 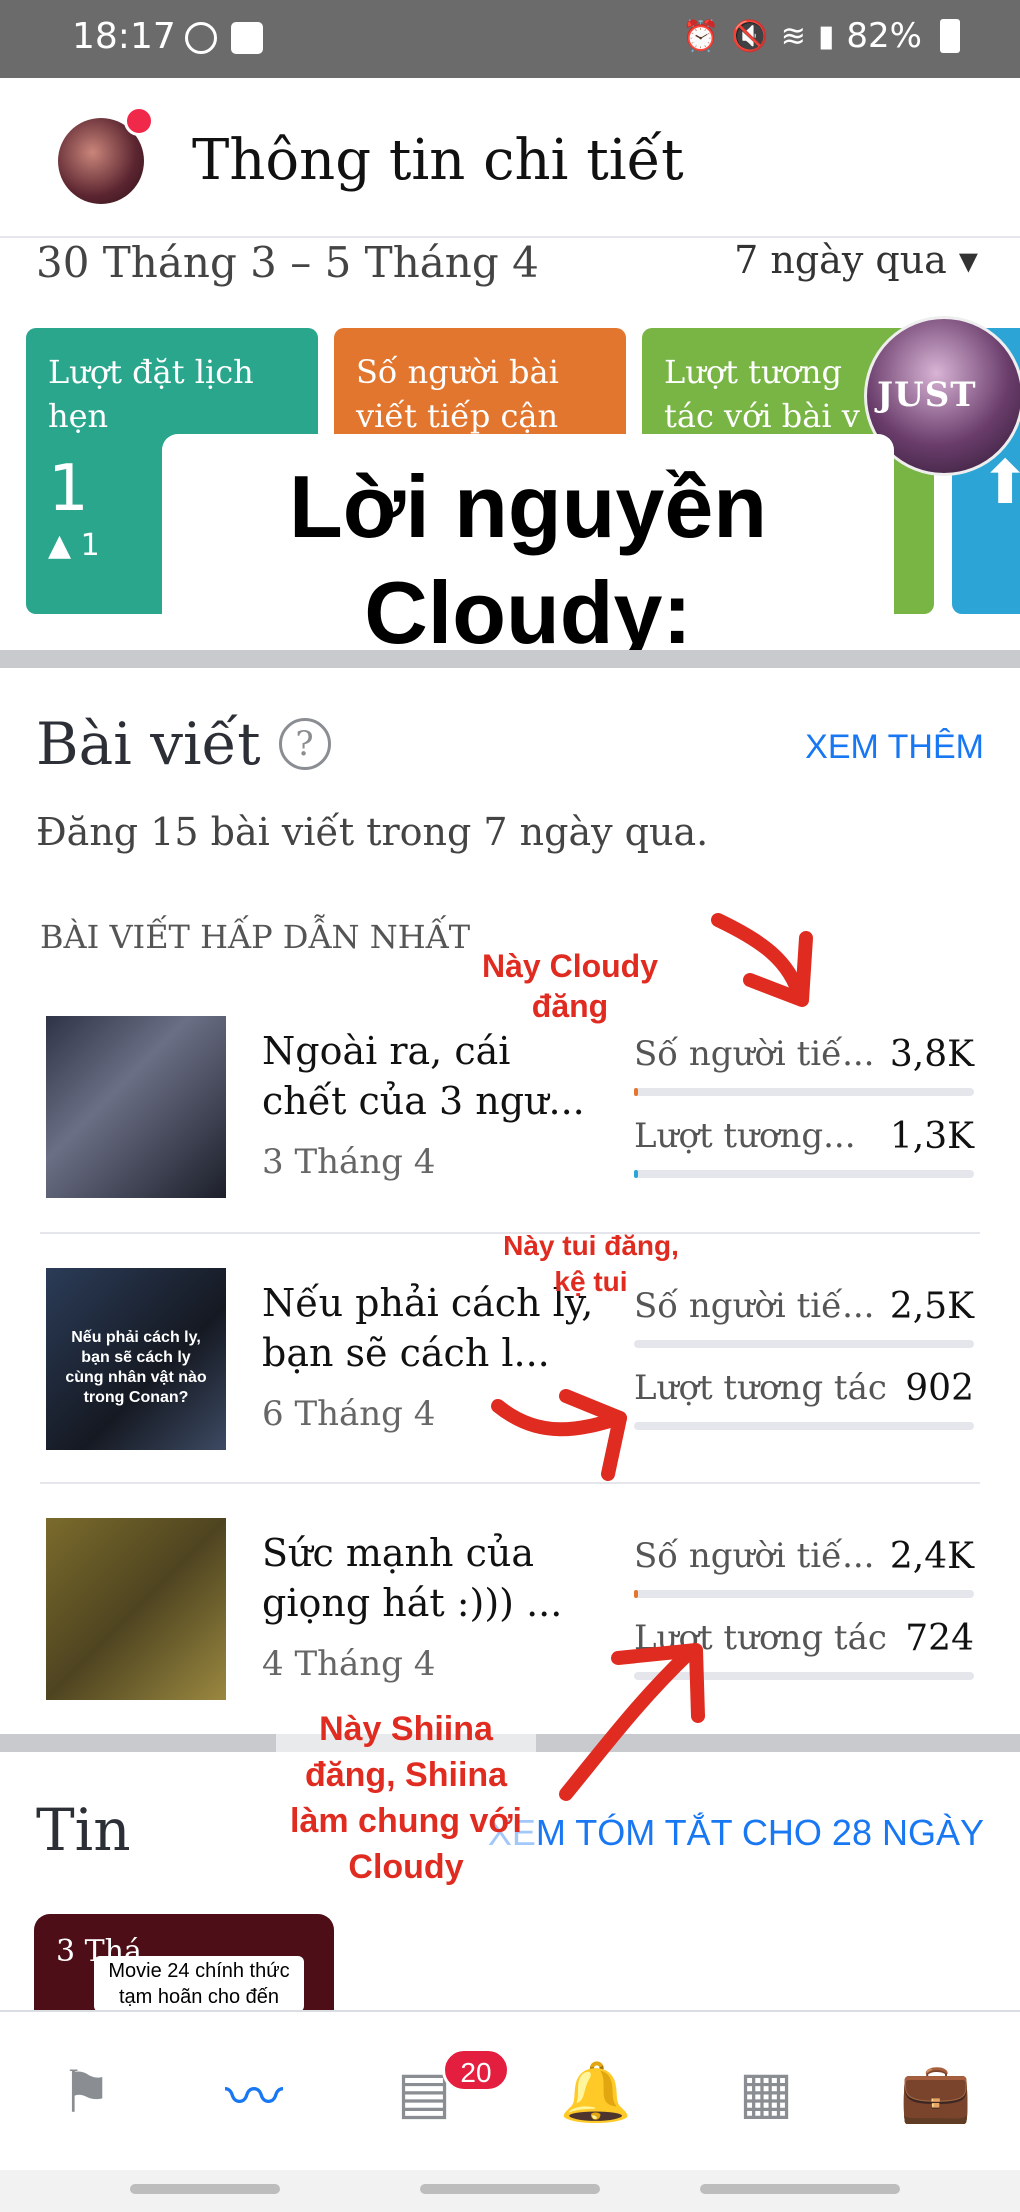 What do you see at coordinates (124, 36) in the screenshot?
I see `status-time: 18:17` at bounding box center [124, 36].